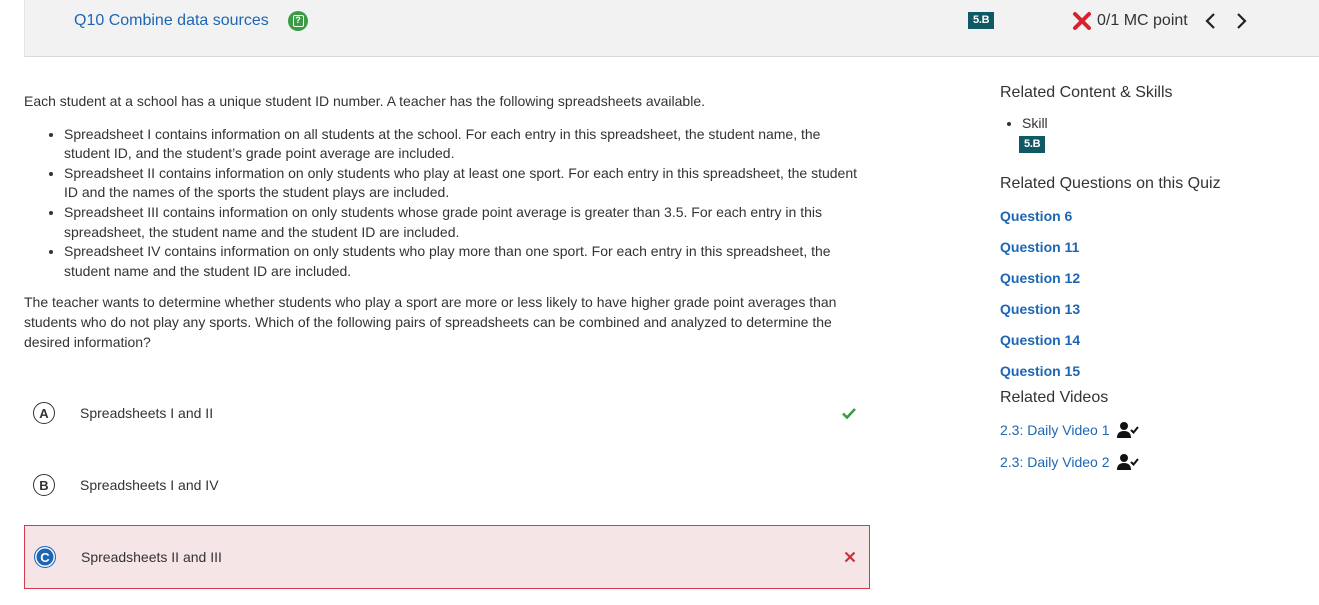 Image resolution: width=1319 pixels, height=605 pixels. Describe the element at coordinates (849, 414) in the screenshot. I see `checkmark-icon` at that location.